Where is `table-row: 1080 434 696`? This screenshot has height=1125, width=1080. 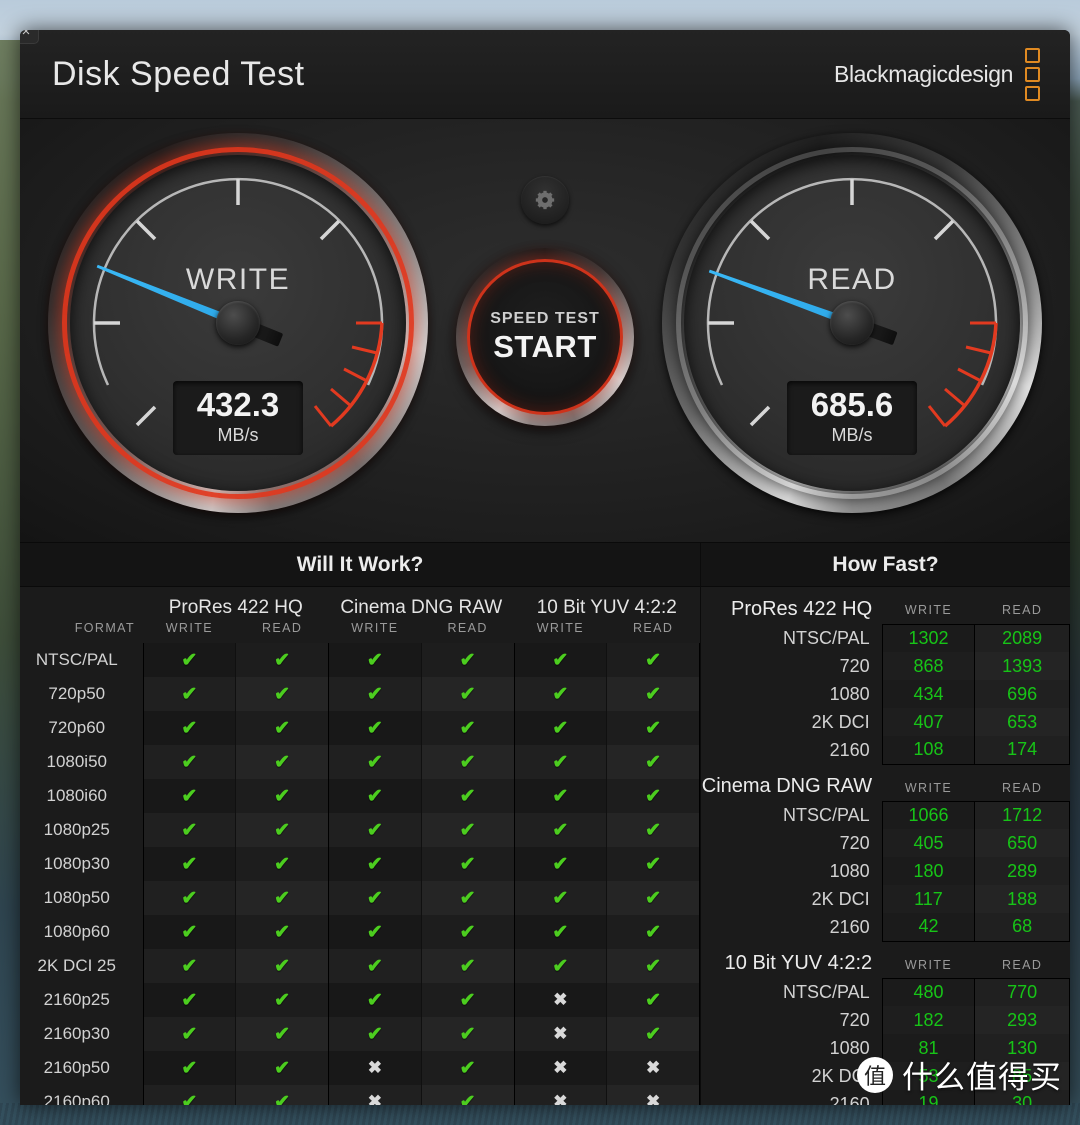 table-row: 1080 434 696 is located at coordinates (885, 694).